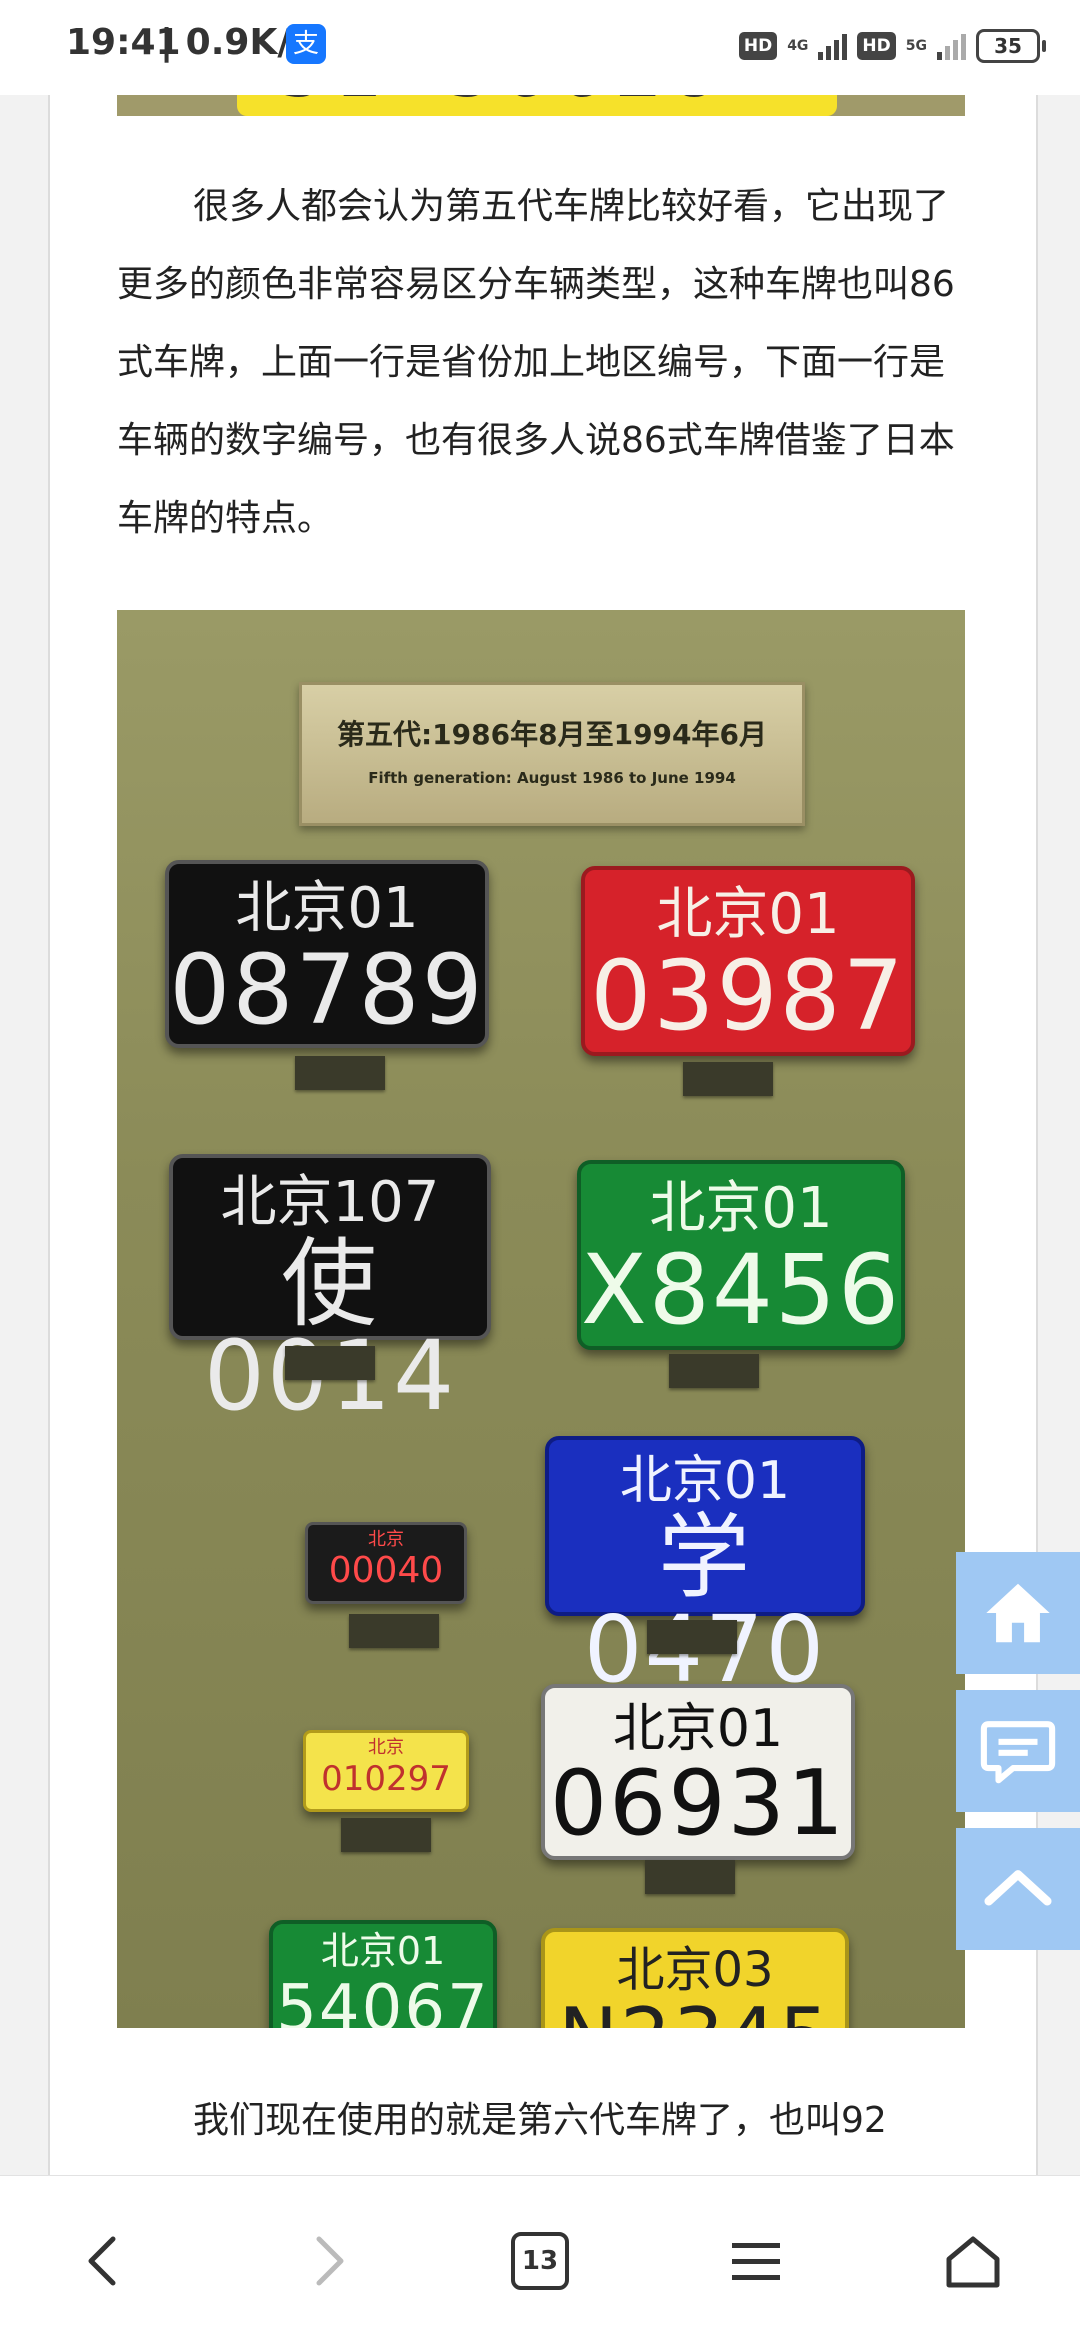 This screenshot has height=2341, width=1080. What do you see at coordinates (540, 2120) in the screenshot?
I see `article-paragraph: 我们现在使用的就是第六代车牌了，也叫92` at bounding box center [540, 2120].